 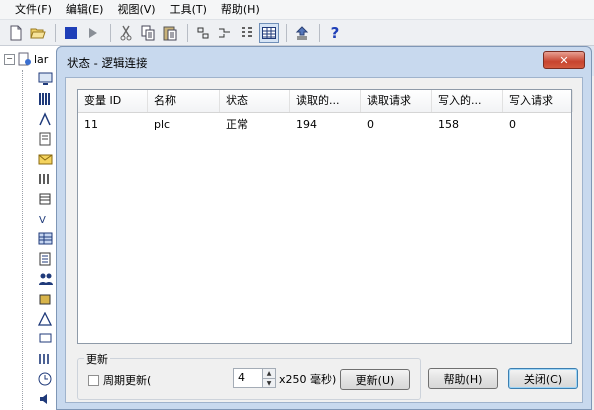 I want to click on refresh-button: 更新(U), so click(x=375, y=379).